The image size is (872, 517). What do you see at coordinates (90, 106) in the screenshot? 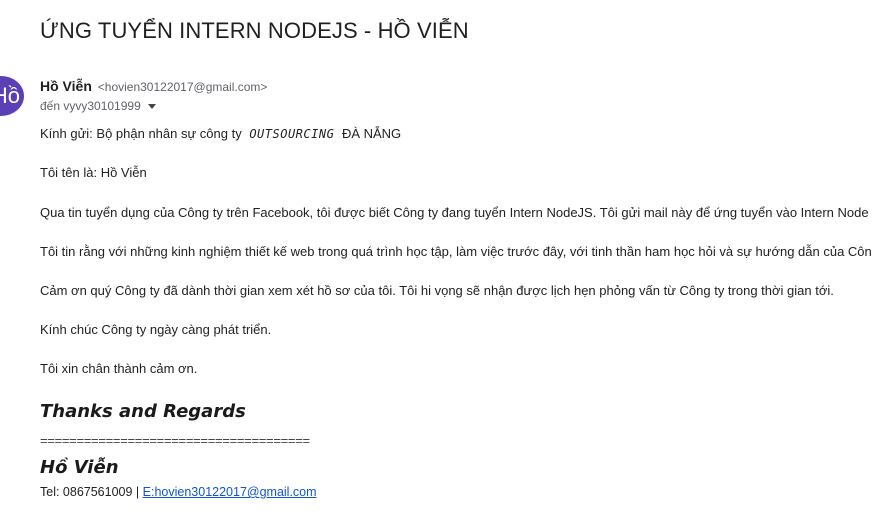
I see `recipient-text: đến vyvy30101999` at bounding box center [90, 106].